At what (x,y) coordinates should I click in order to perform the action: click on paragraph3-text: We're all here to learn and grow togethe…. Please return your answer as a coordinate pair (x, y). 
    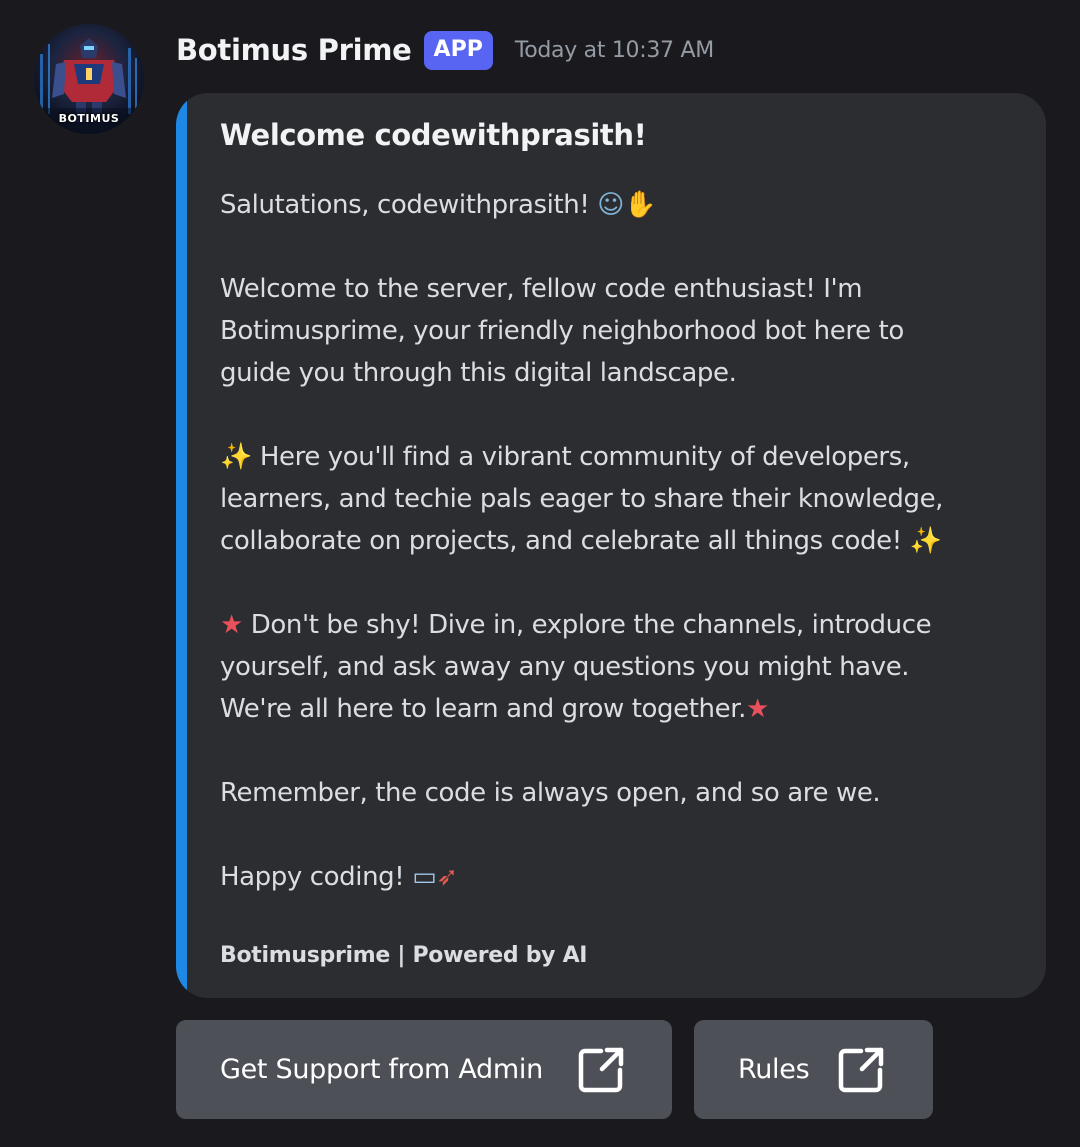
    Looking at the image, I should click on (483, 709).